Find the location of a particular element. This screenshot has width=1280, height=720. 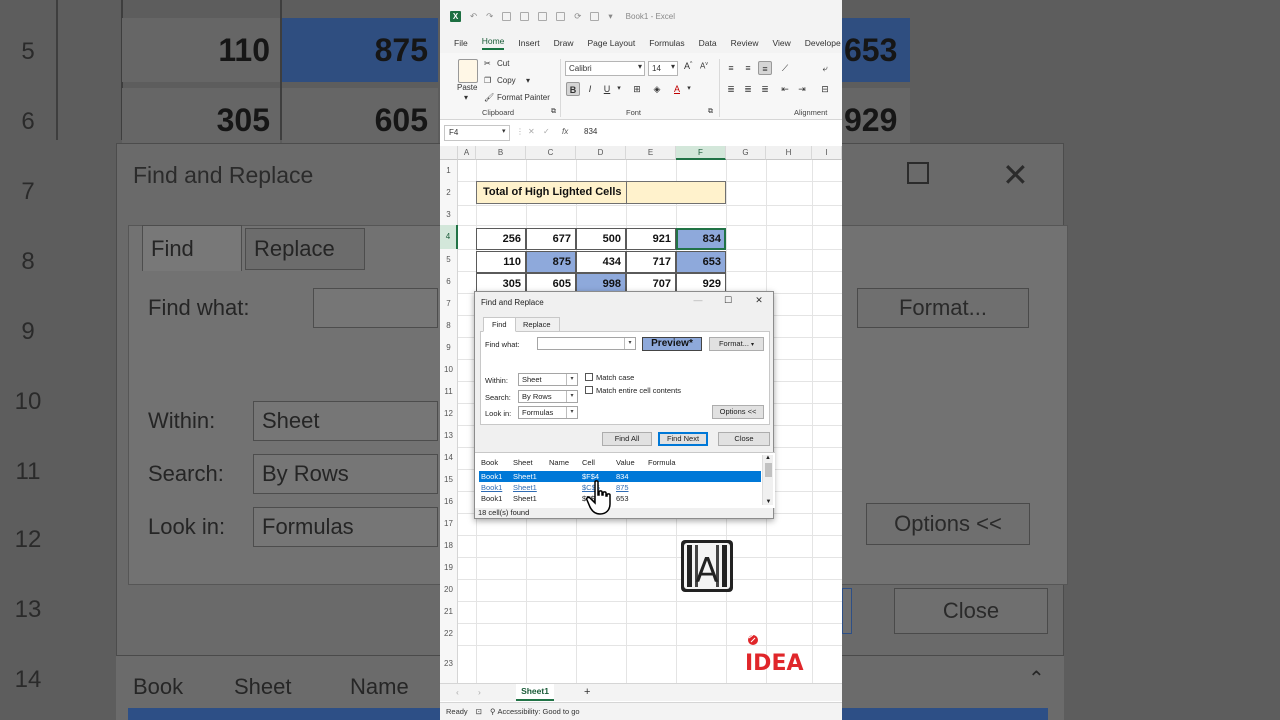

bold-button: B is located at coordinates (573, 89).